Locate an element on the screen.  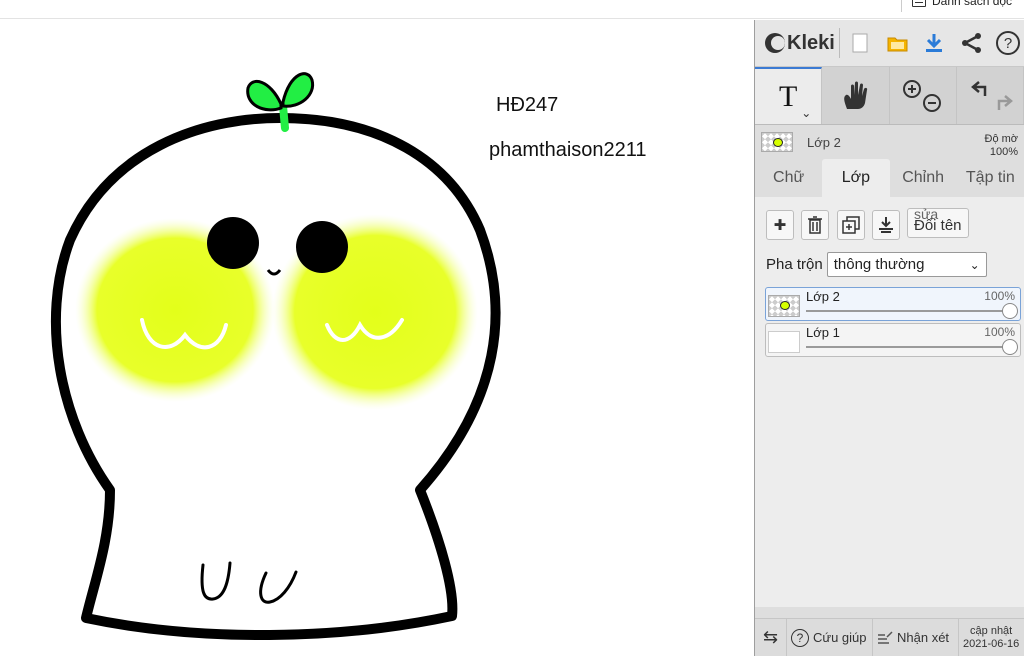
layer-1-thumbnail is located at coordinates (784, 342).